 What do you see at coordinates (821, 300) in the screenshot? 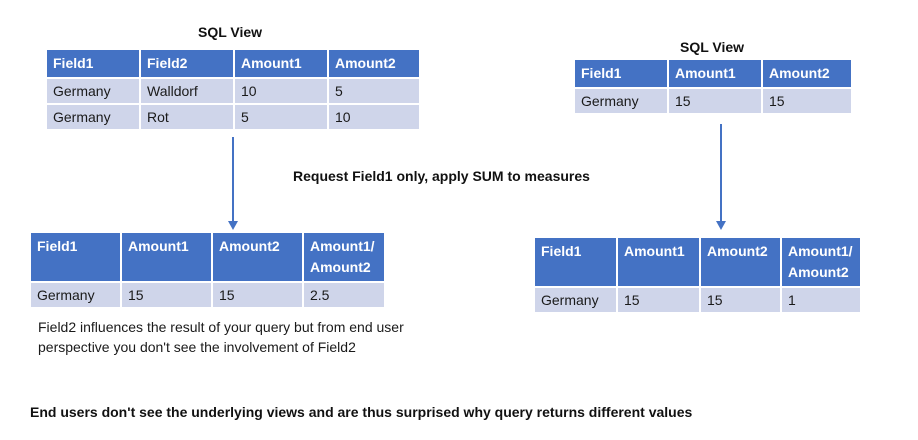
I see `right-result-cell: 1` at bounding box center [821, 300].